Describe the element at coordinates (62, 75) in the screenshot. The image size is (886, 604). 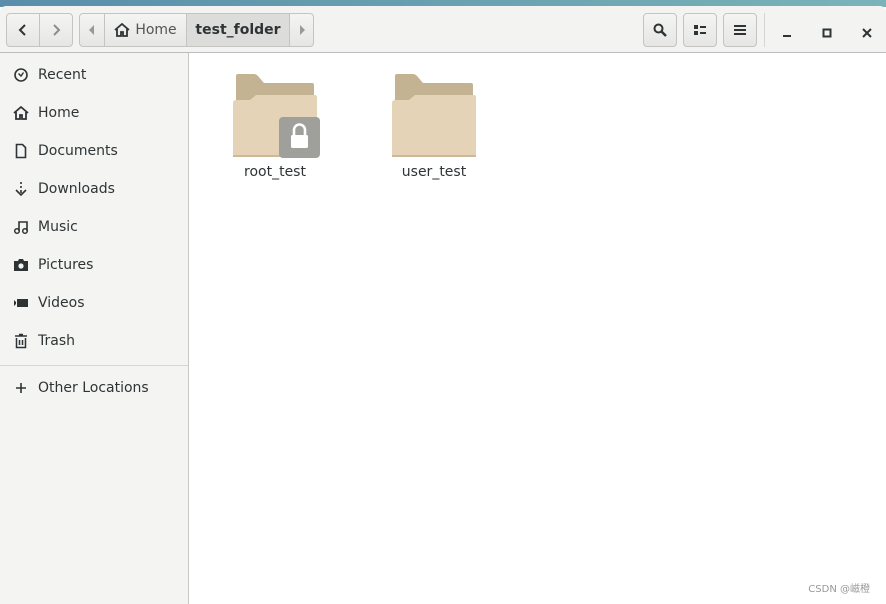
I see `sidebar-item-label: Recent` at that location.